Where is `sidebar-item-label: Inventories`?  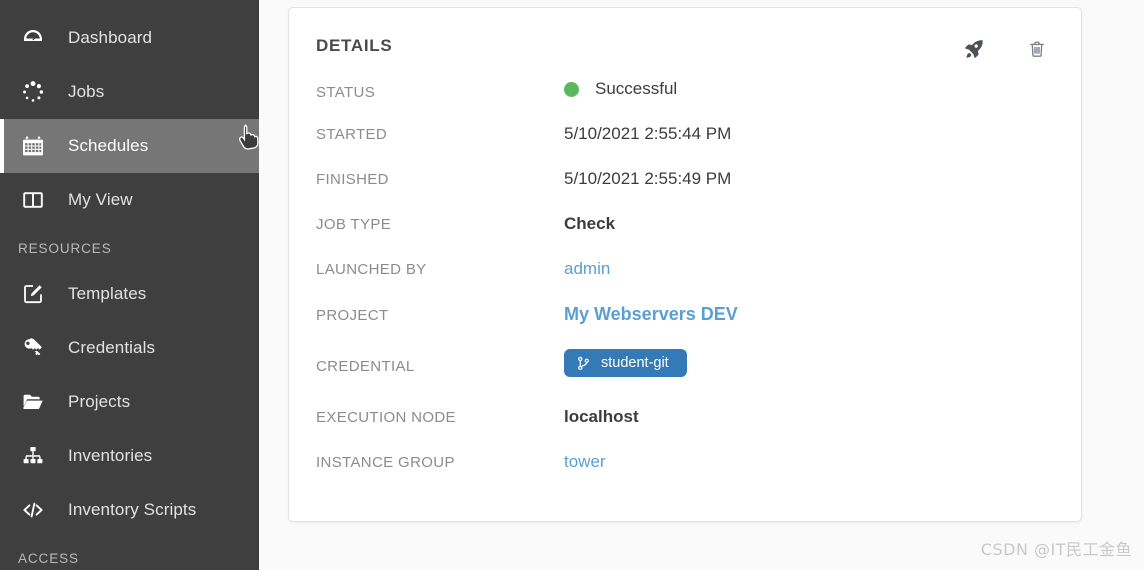 sidebar-item-label: Inventories is located at coordinates (110, 455).